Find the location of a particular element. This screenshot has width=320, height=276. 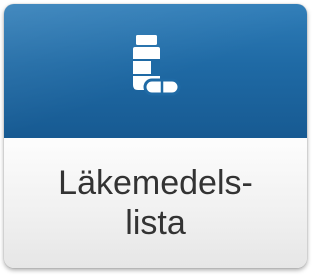

tile-label-line-2: lista is located at coordinates (155, 223).